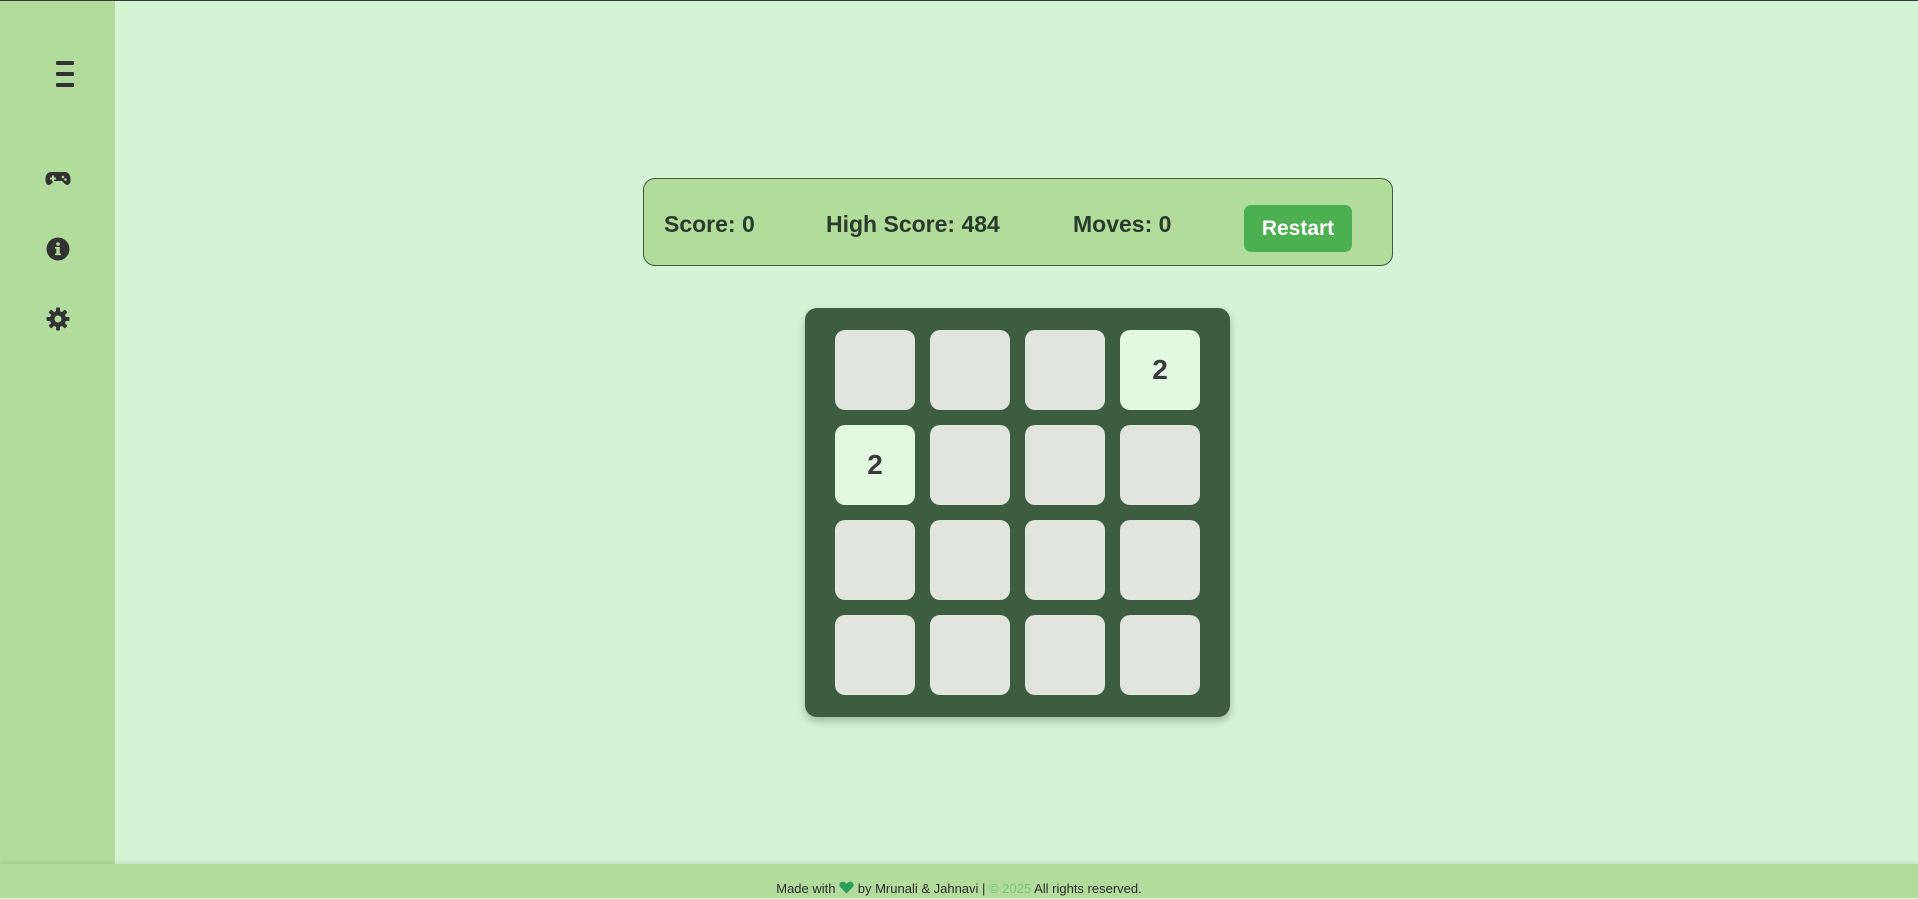 Image resolution: width=1918 pixels, height=899 pixels. I want to click on score-label: Score: 0, so click(709, 224).